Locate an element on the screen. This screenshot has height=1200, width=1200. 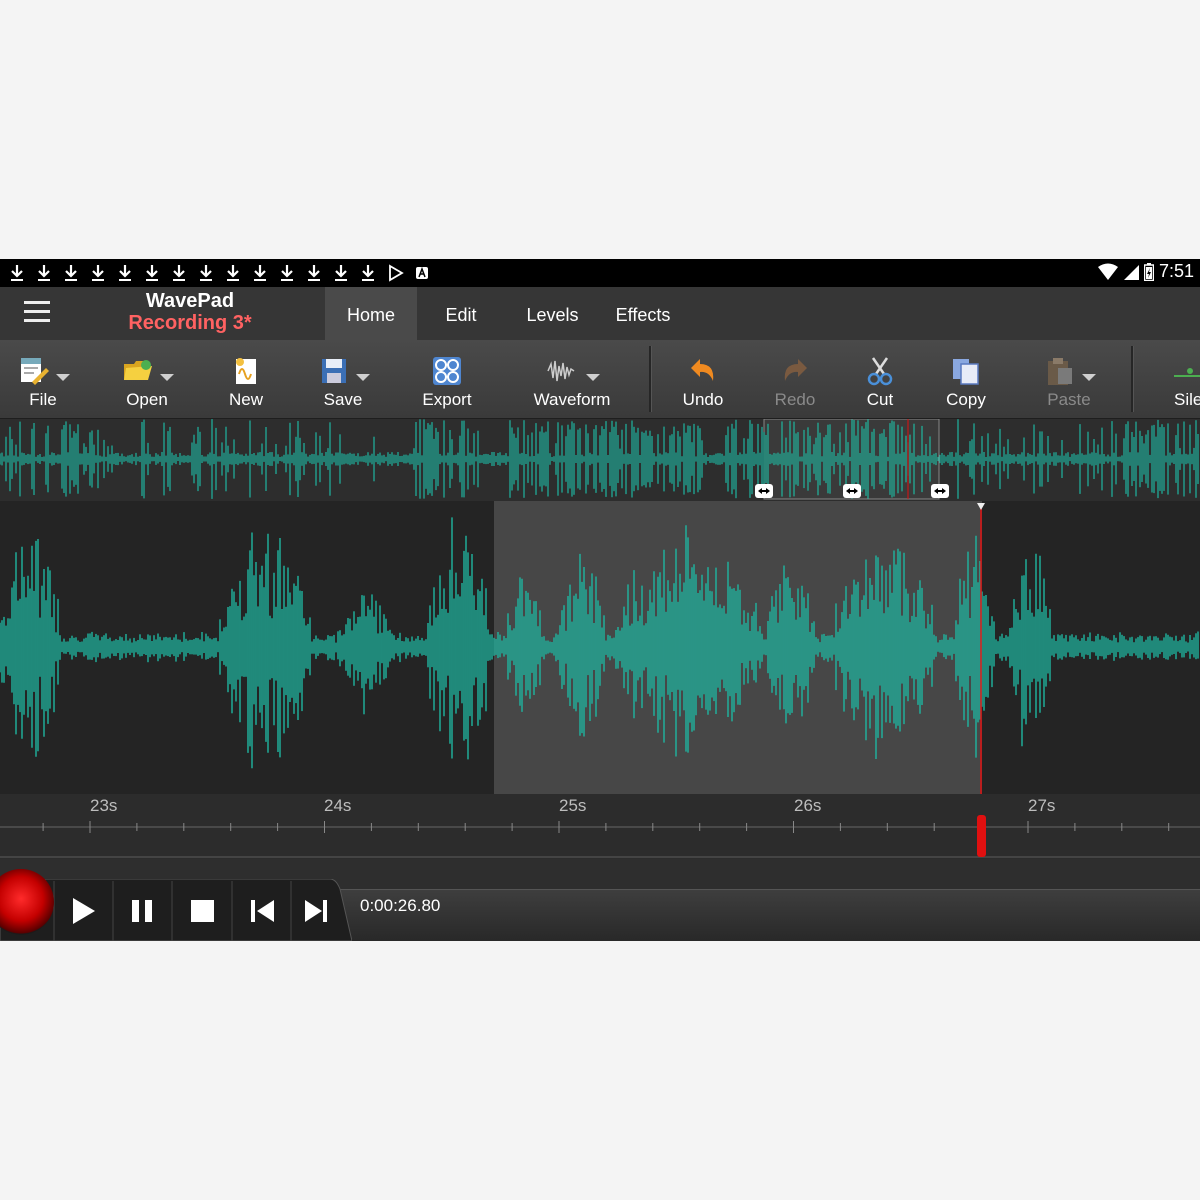
file-icon is located at coordinates (35, 371).